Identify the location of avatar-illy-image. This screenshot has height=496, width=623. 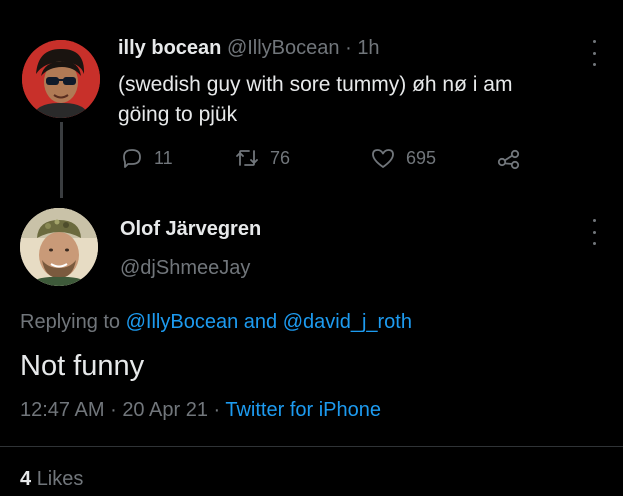
(61, 79).